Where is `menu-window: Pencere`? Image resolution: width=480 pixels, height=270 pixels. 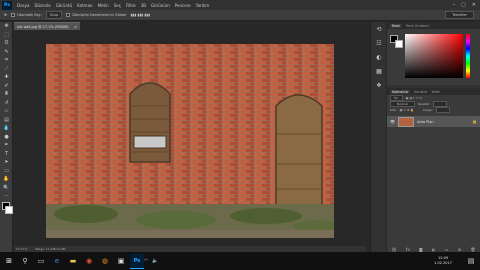 menu-window: Pencere is located at coordinates (183, 5).